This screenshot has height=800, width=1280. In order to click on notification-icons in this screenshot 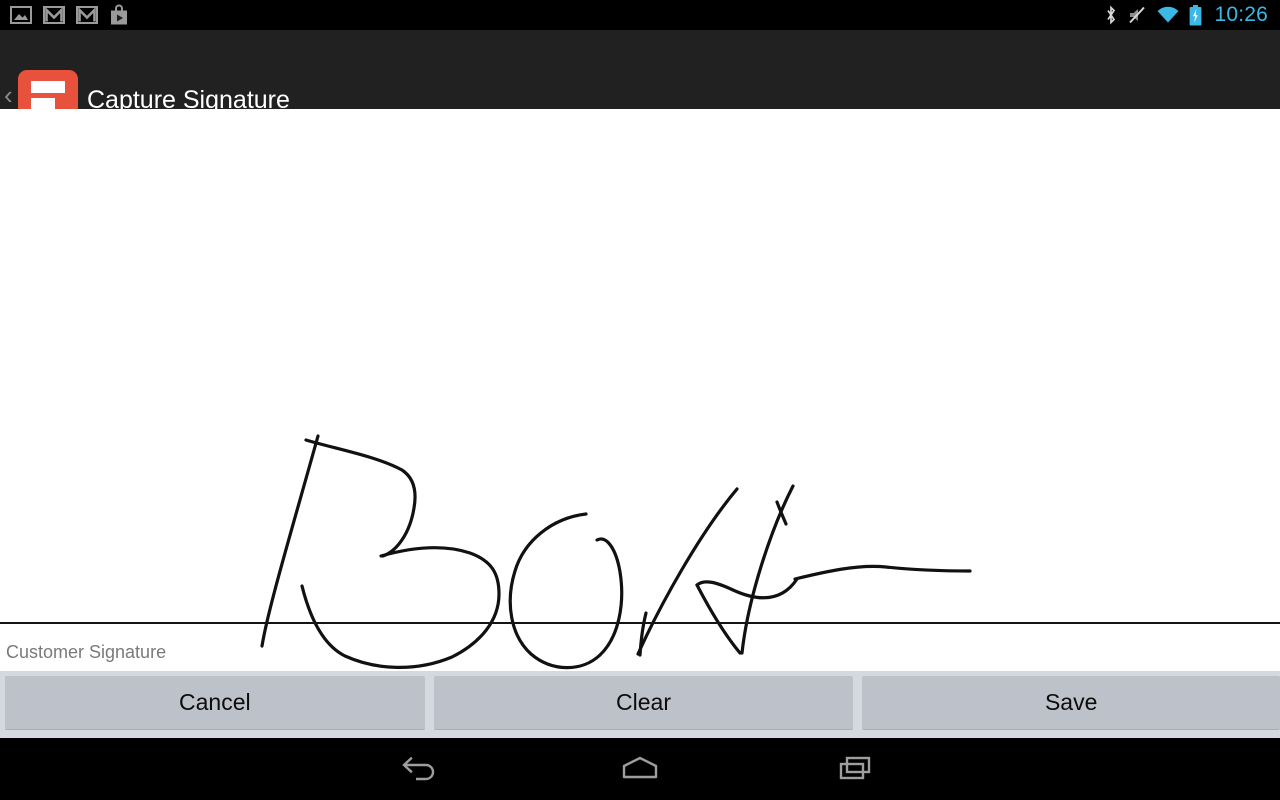, I will do `click(69, 15)`.